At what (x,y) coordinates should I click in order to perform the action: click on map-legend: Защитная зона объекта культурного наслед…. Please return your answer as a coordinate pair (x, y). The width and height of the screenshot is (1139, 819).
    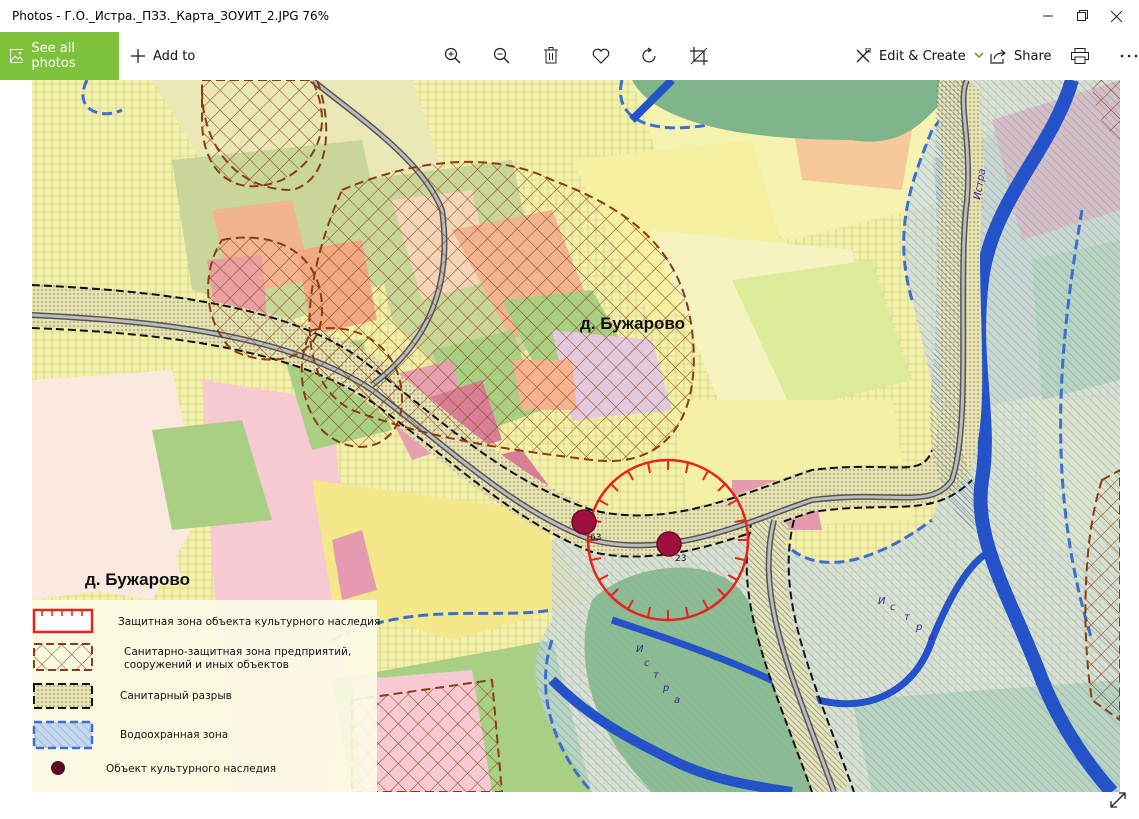
    Looking at the image, I should click on (206, 696).